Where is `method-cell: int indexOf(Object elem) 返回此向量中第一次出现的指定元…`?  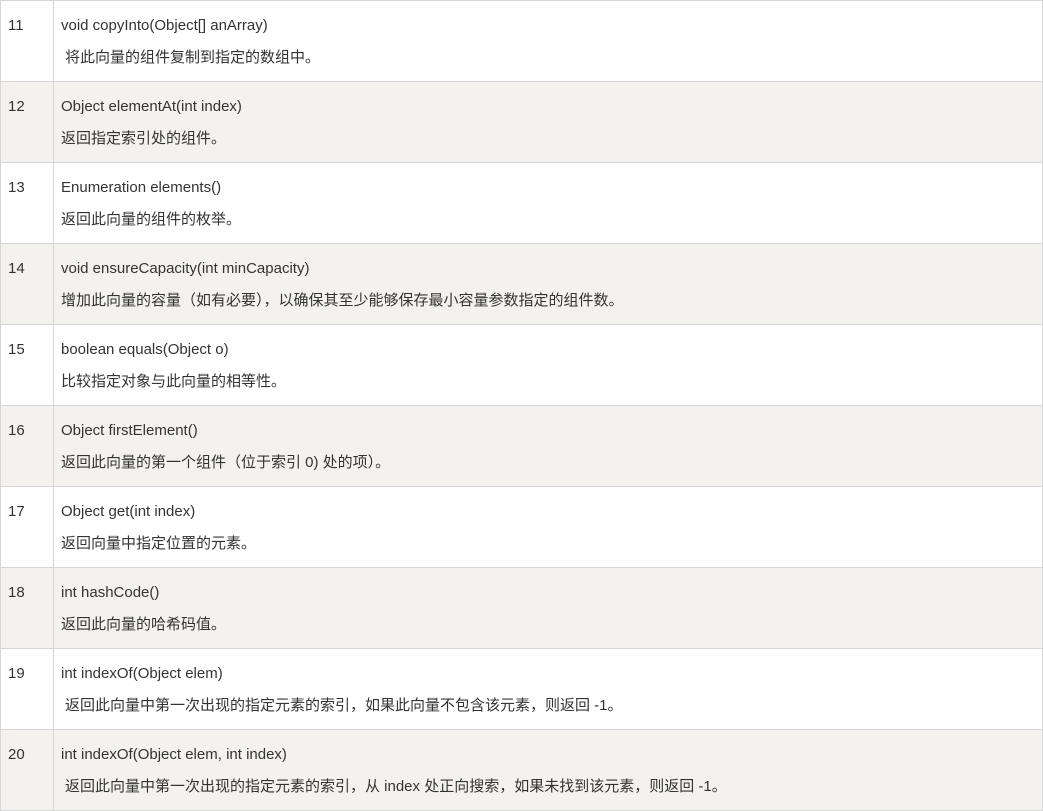
method-cell: int indexOf(Object elem) 返回此向量中第一次出现的指定元… is located at coordinates (548, 689).